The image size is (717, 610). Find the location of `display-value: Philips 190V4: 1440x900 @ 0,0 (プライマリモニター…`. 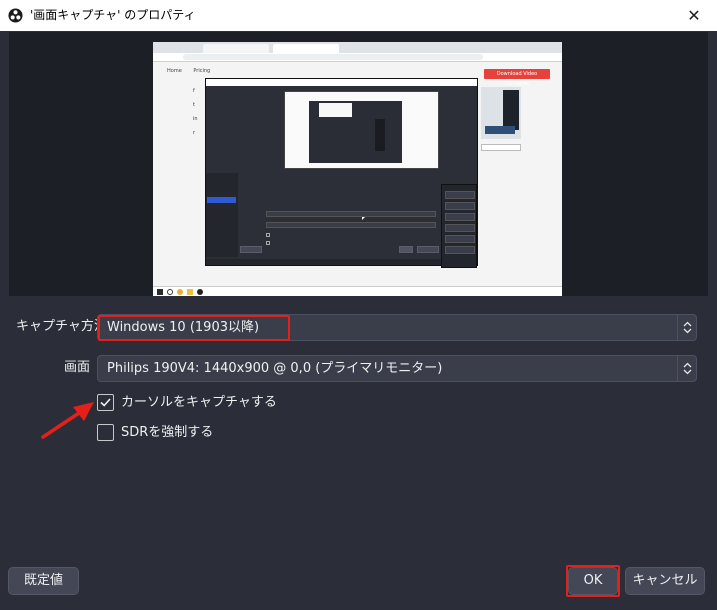

display-value: Philips 190V4: 1440x900 @ 0,0 (プライマリモニター… is located at coordinates (275, 368).